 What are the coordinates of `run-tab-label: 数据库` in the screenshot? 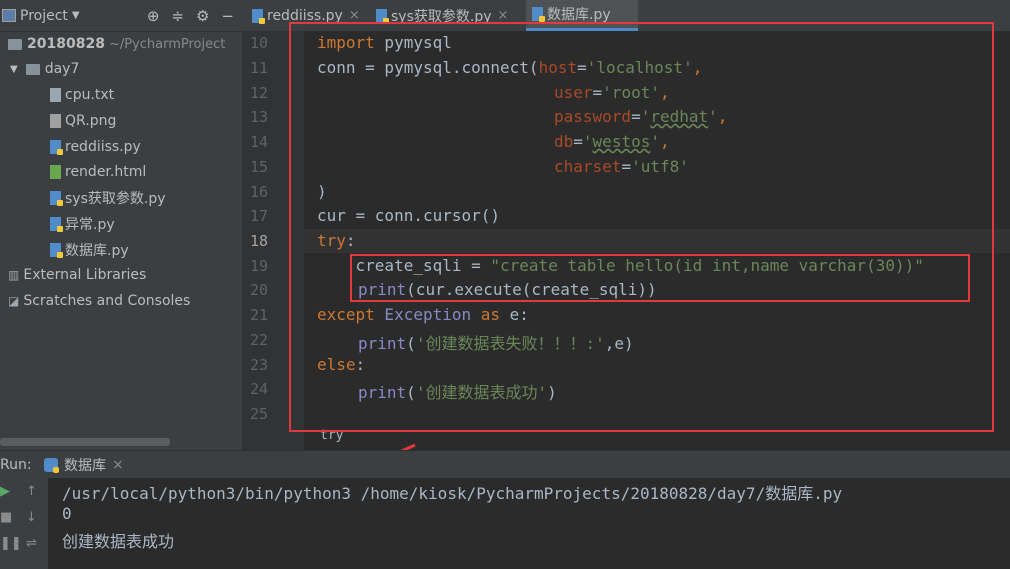 It's located at (85, 465).